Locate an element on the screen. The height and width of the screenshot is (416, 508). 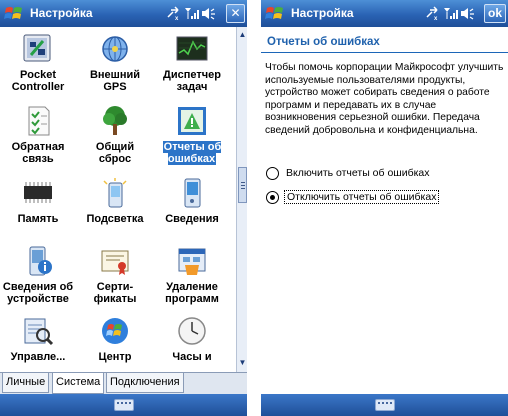
pocket-controller-icon is located at coordinates (37, 48).